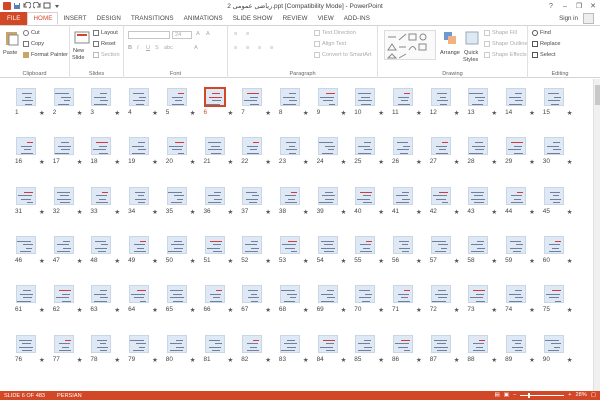 This screenshot has height=400, width=600. What do you see at coordinates (256, 102) in the screenshot?
I see `slide-thumbnail: 7 ★` at bounding box center [256, 102].